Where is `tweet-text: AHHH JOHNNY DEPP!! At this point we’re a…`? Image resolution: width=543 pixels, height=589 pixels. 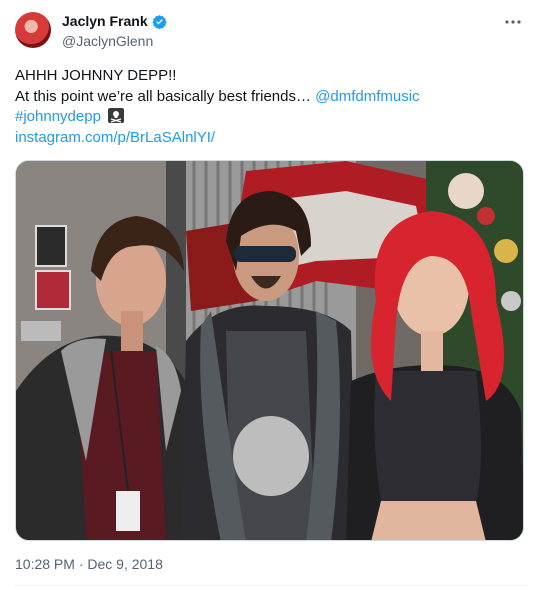 tweet-text: AHHH JOHNNY DEPP!! At this point we’re a… is located at coordinates (270, 107).